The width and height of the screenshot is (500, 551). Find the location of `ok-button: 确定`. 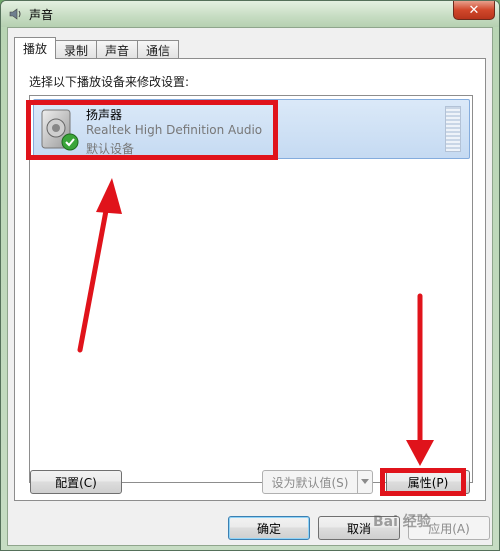

ok-button: 确定 is located at coordinates (269, 528).